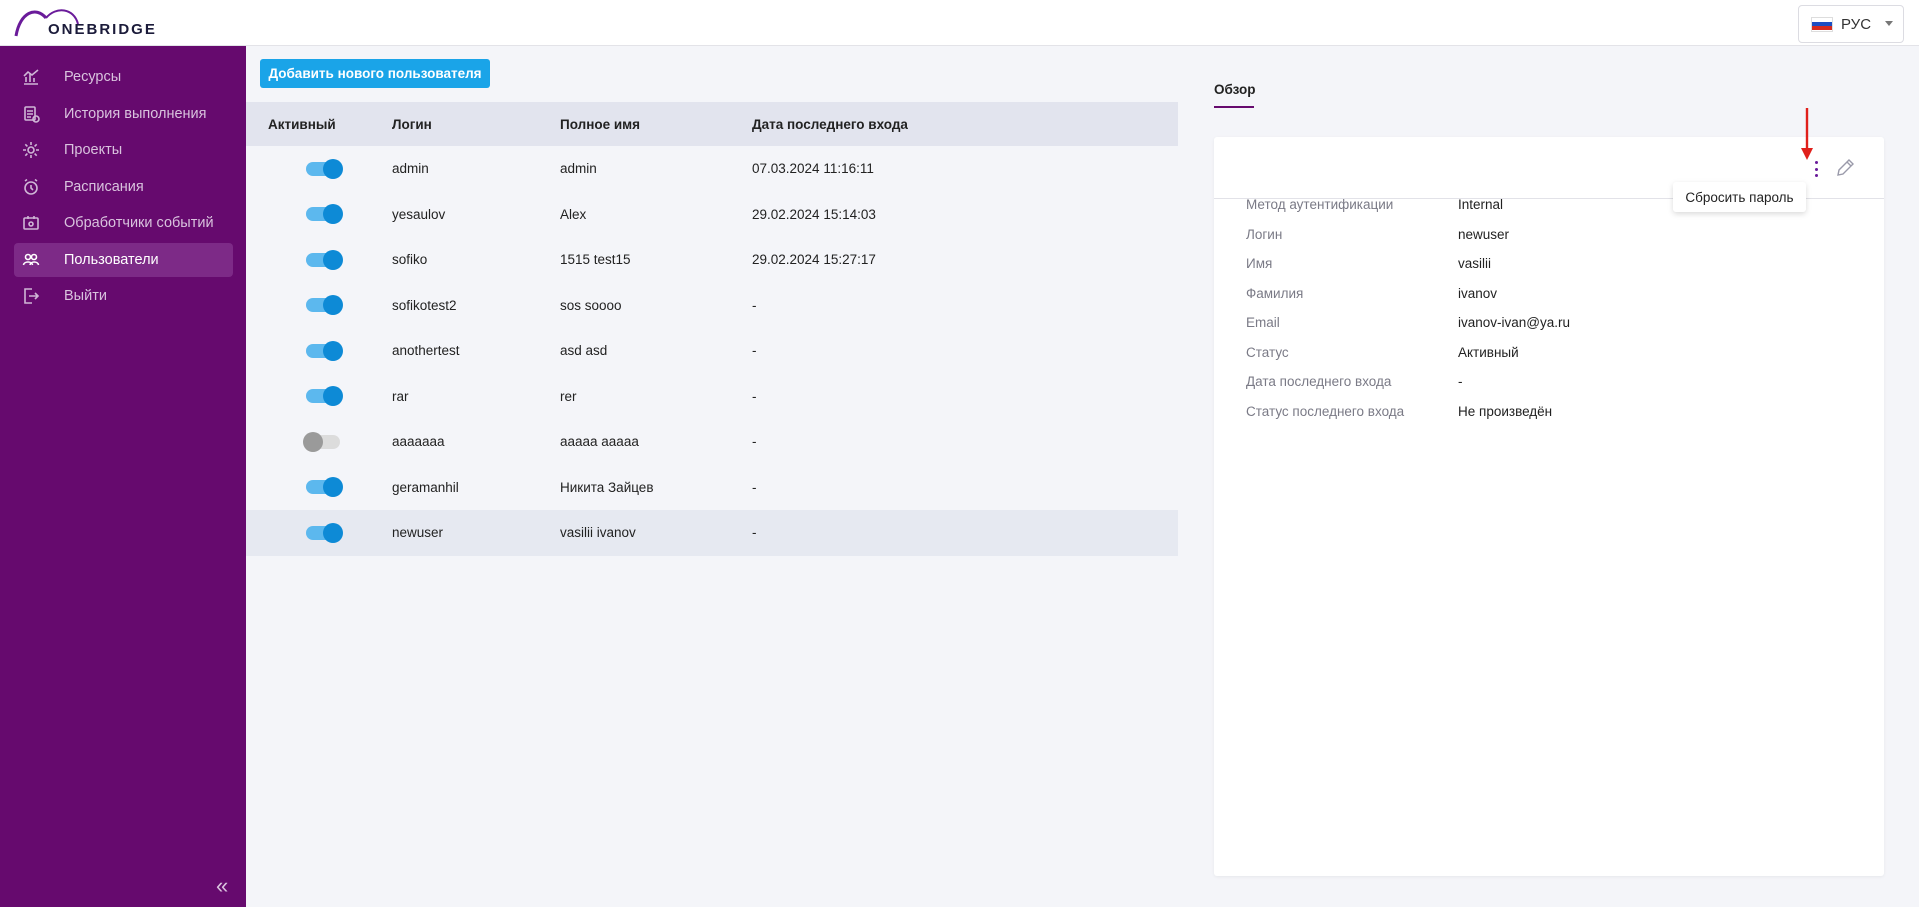 The image size is (1919, 907). I want to click on tab-underline, so click(1234, 107).